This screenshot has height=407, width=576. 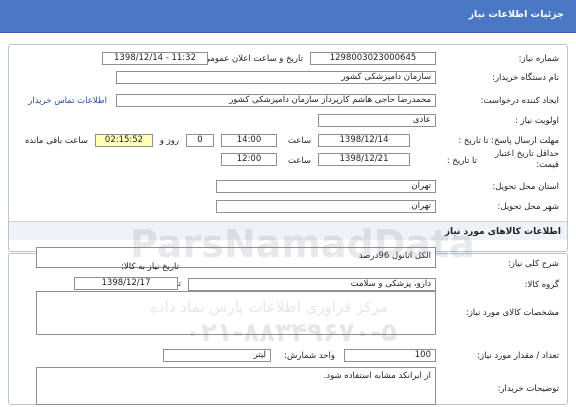 What do you see at coordinates (461, 161) in the screenshot?
I see `until-date-label: تا تاریخ :` at bounding box center [461, 161].